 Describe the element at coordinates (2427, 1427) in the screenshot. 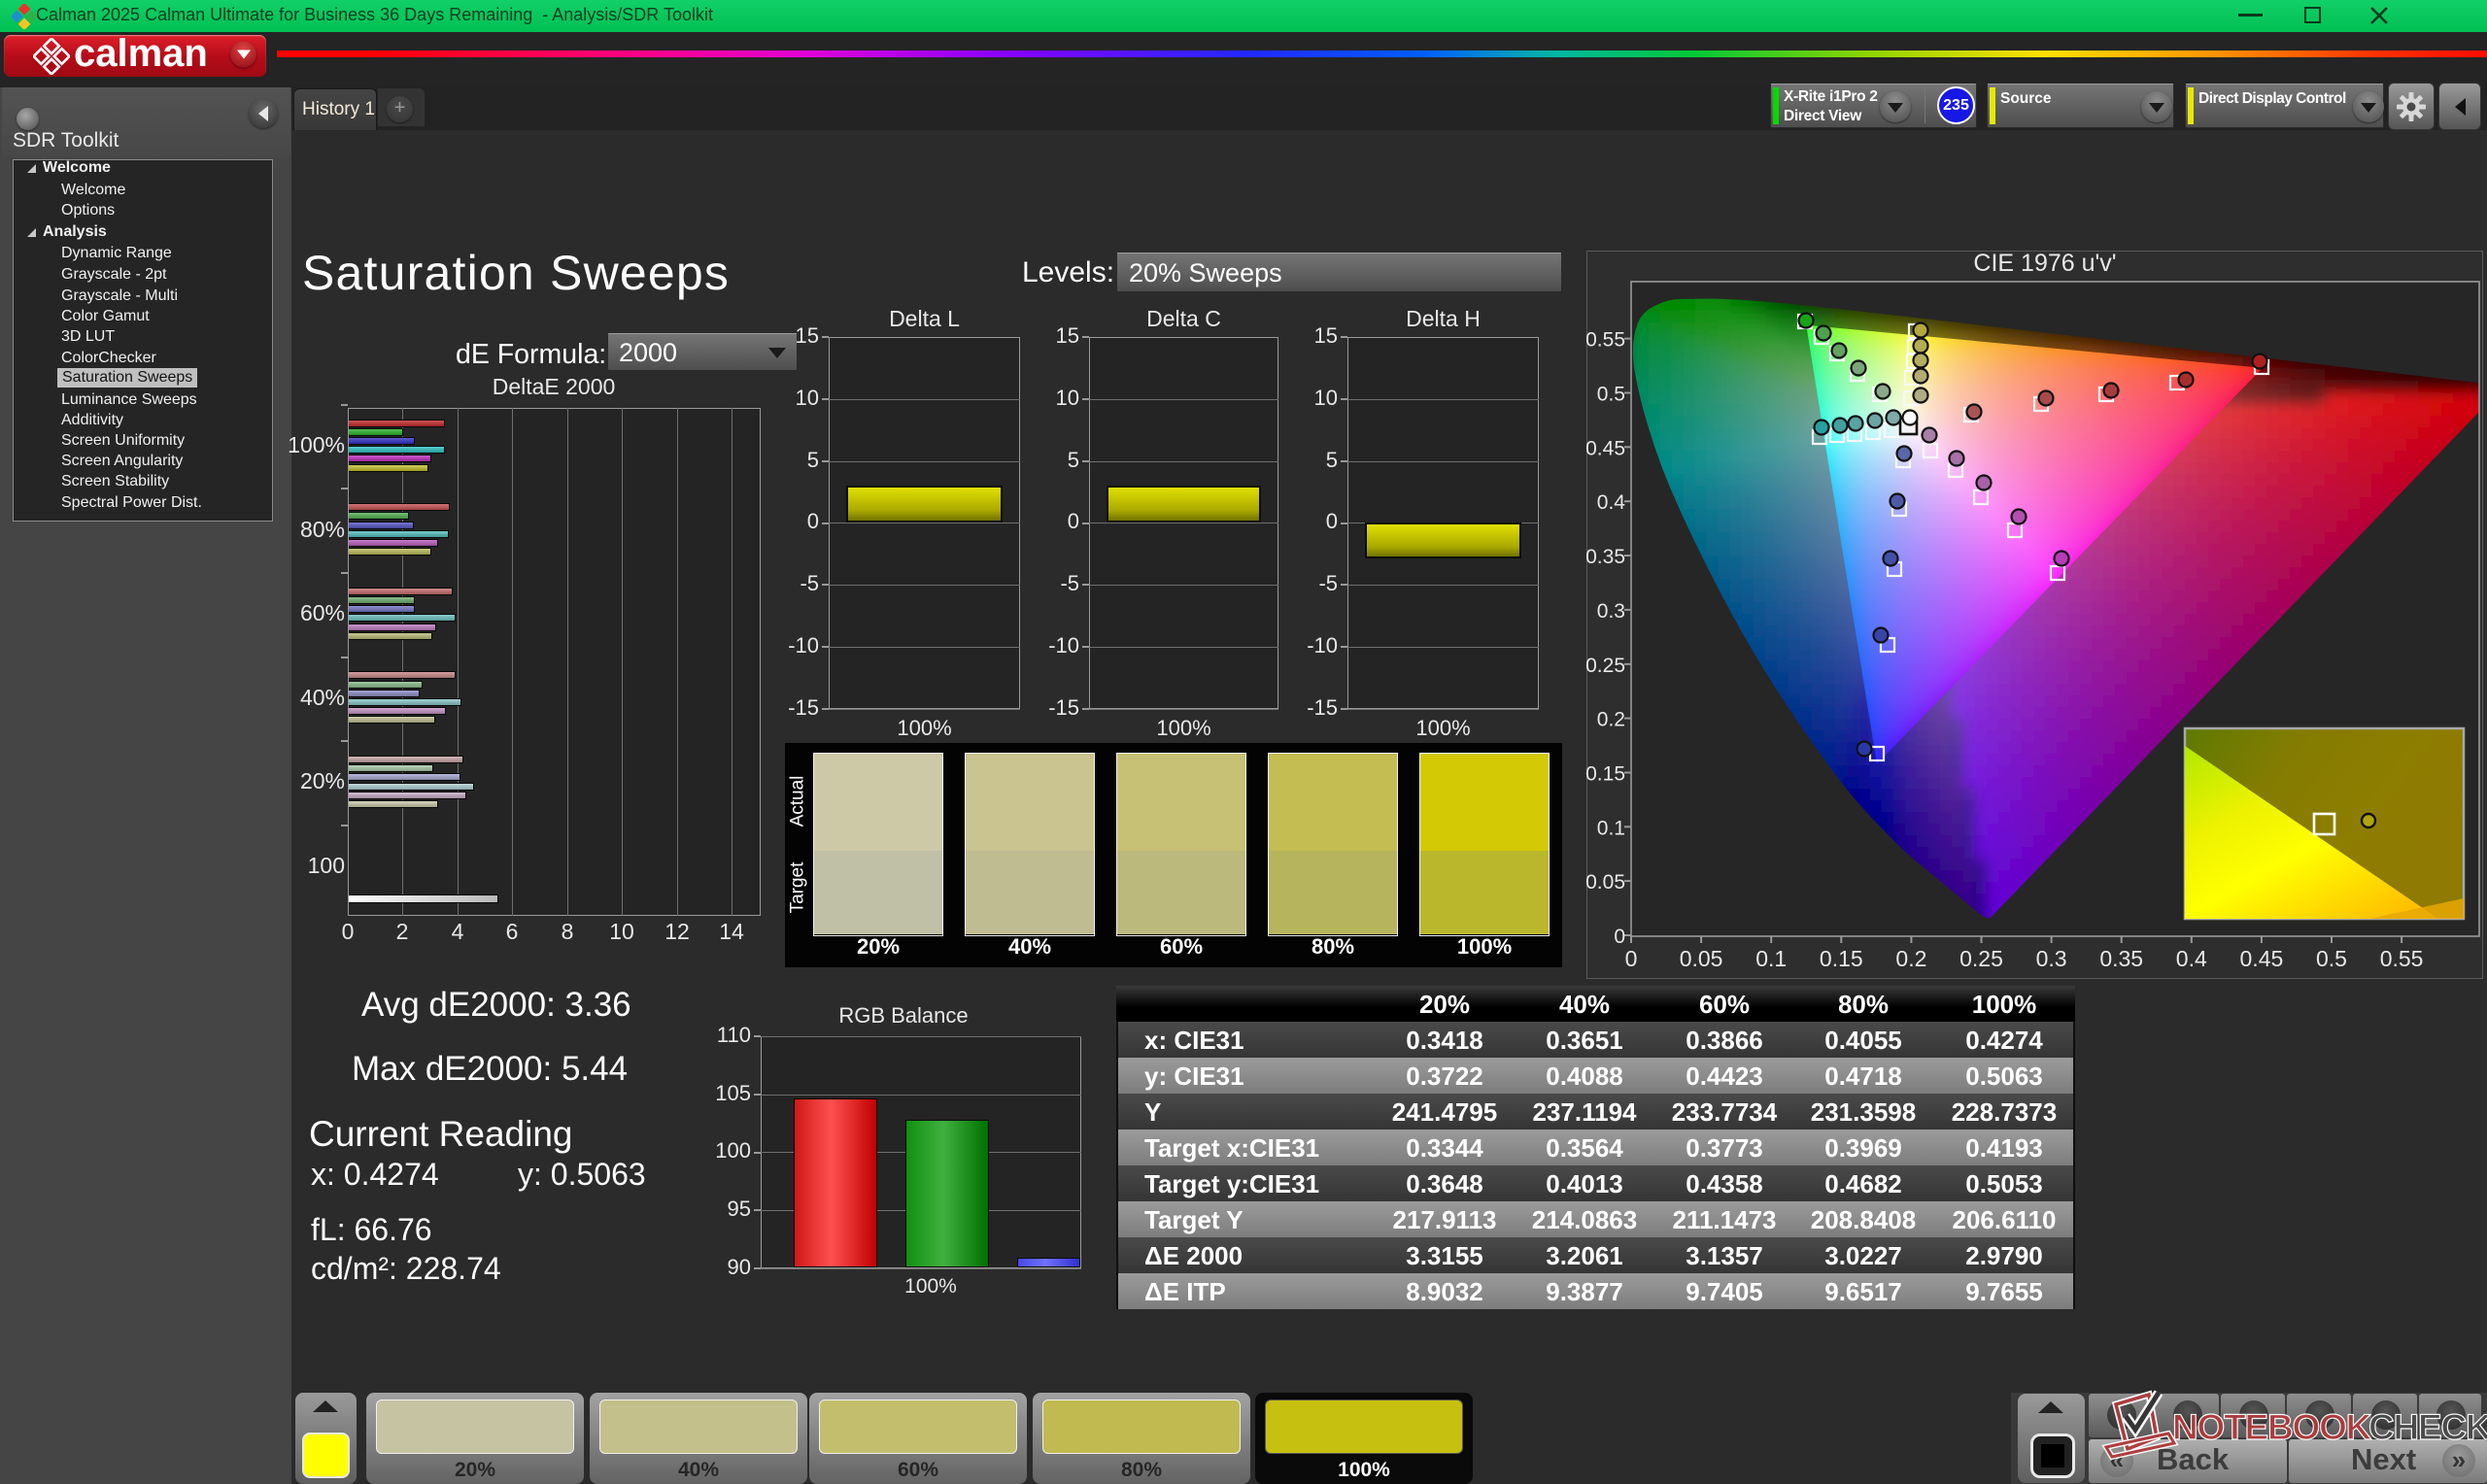

I see `svg-text: CHECK` at that location.